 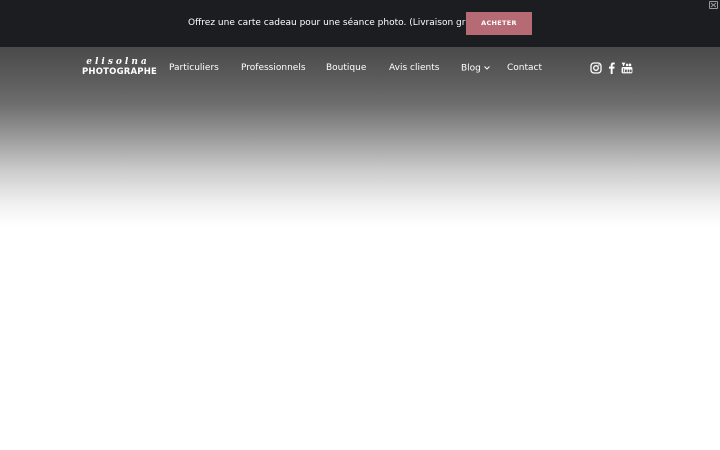 I want to click on buy-button: ACHETER, so click(x=499, y=23).